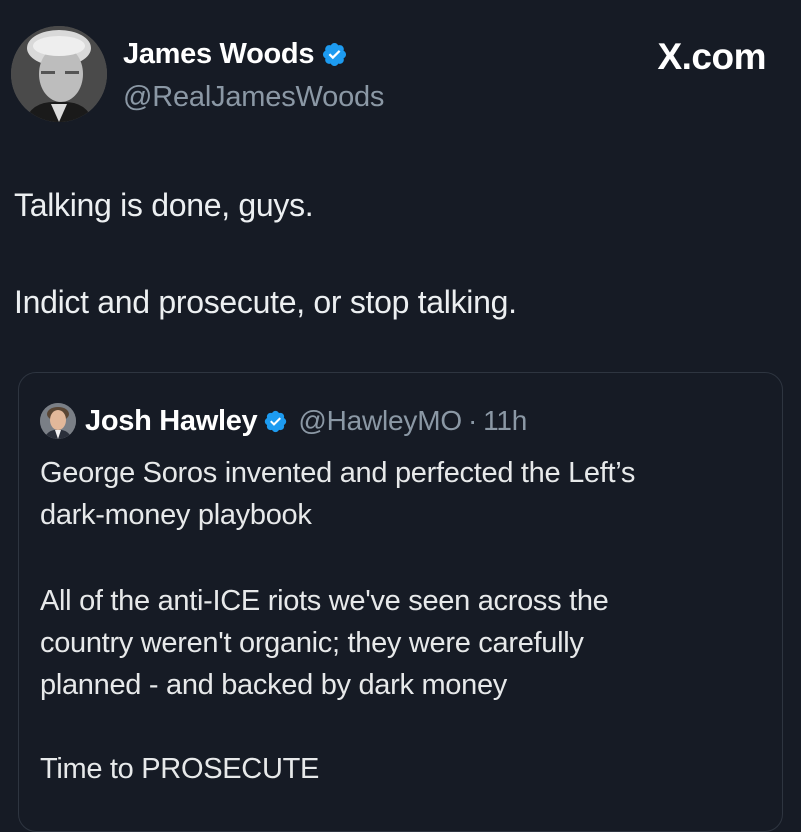 This screenshot has width=801, height=832. What do you see at coordinates (180, 769) in the screenshot?
I see `quoted-text-line: Time to PROSECUTE` at bounding box center [180, 769].